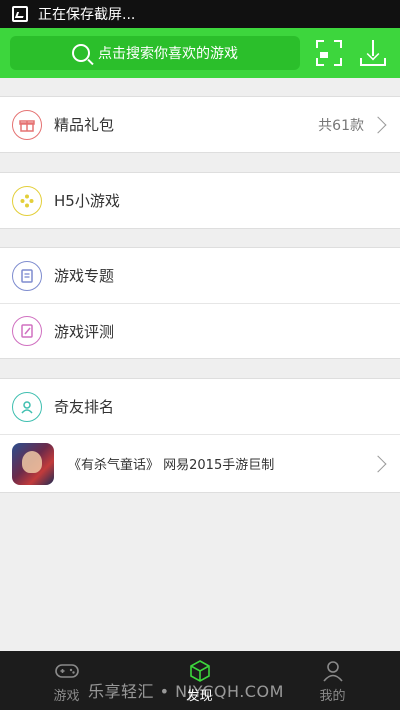 The height and width of the screenshot is (710, 400). I want to click on game-thumbnail, so click(33, 463).